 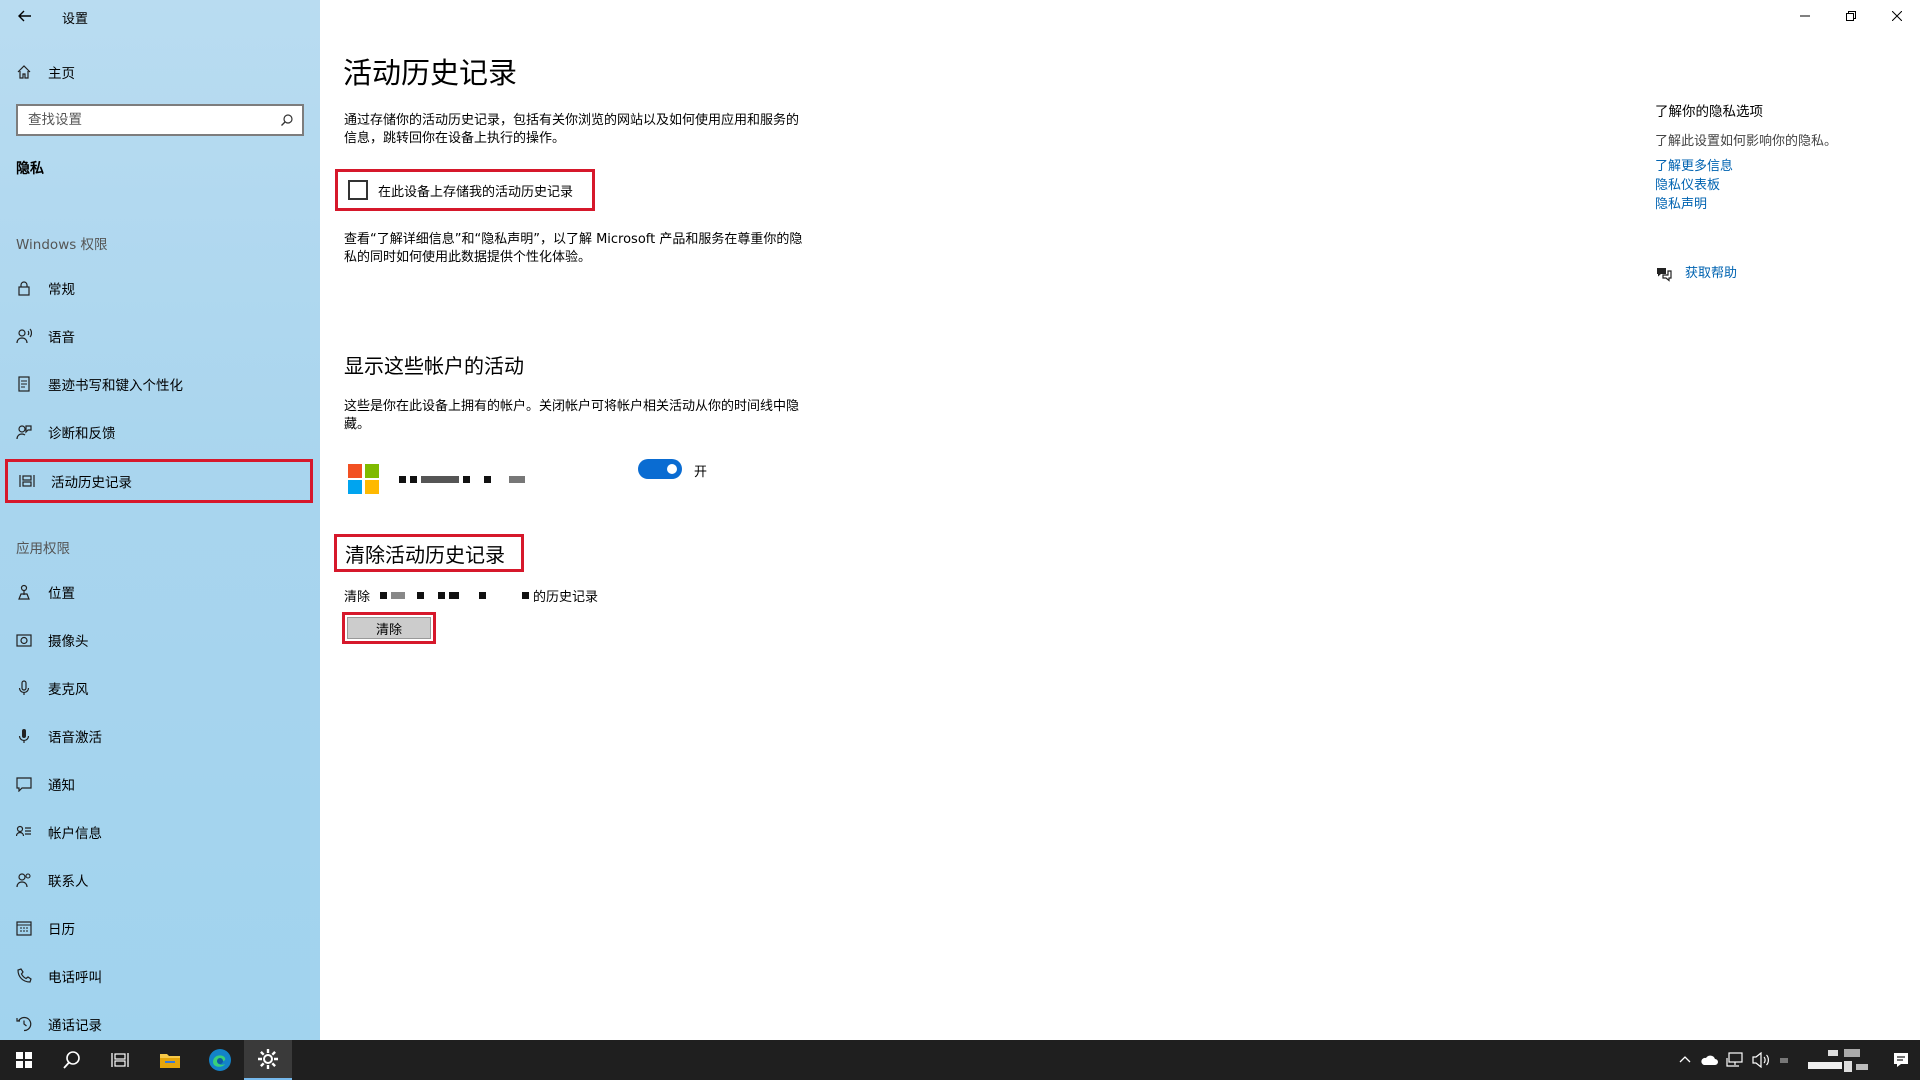 What do you see at coordinates (24, 1024) in the screenshot?
I see `call-history-icon` at bounding box center [24, 1024].